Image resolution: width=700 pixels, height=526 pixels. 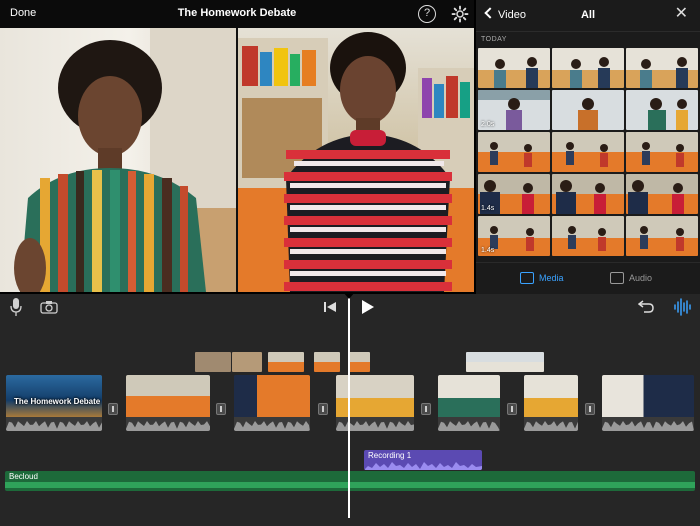 I want to click on music-waveform, so click(x=350, y=485).